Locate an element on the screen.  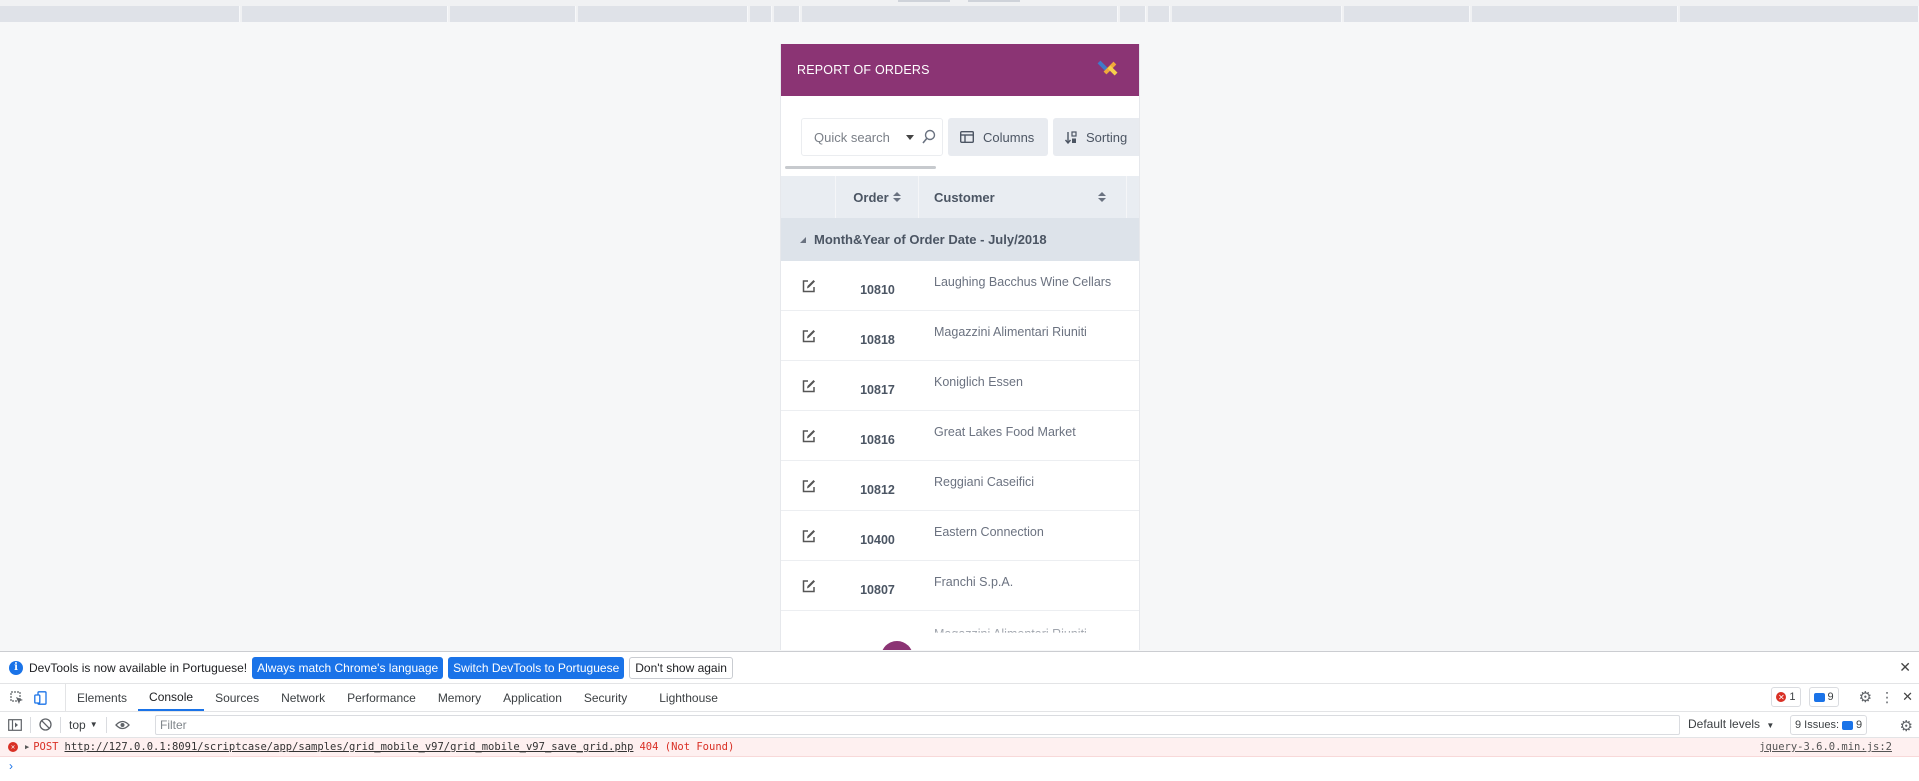
table-row: 10816 Great Lakes Food Market is located at coordinates (960, 436).